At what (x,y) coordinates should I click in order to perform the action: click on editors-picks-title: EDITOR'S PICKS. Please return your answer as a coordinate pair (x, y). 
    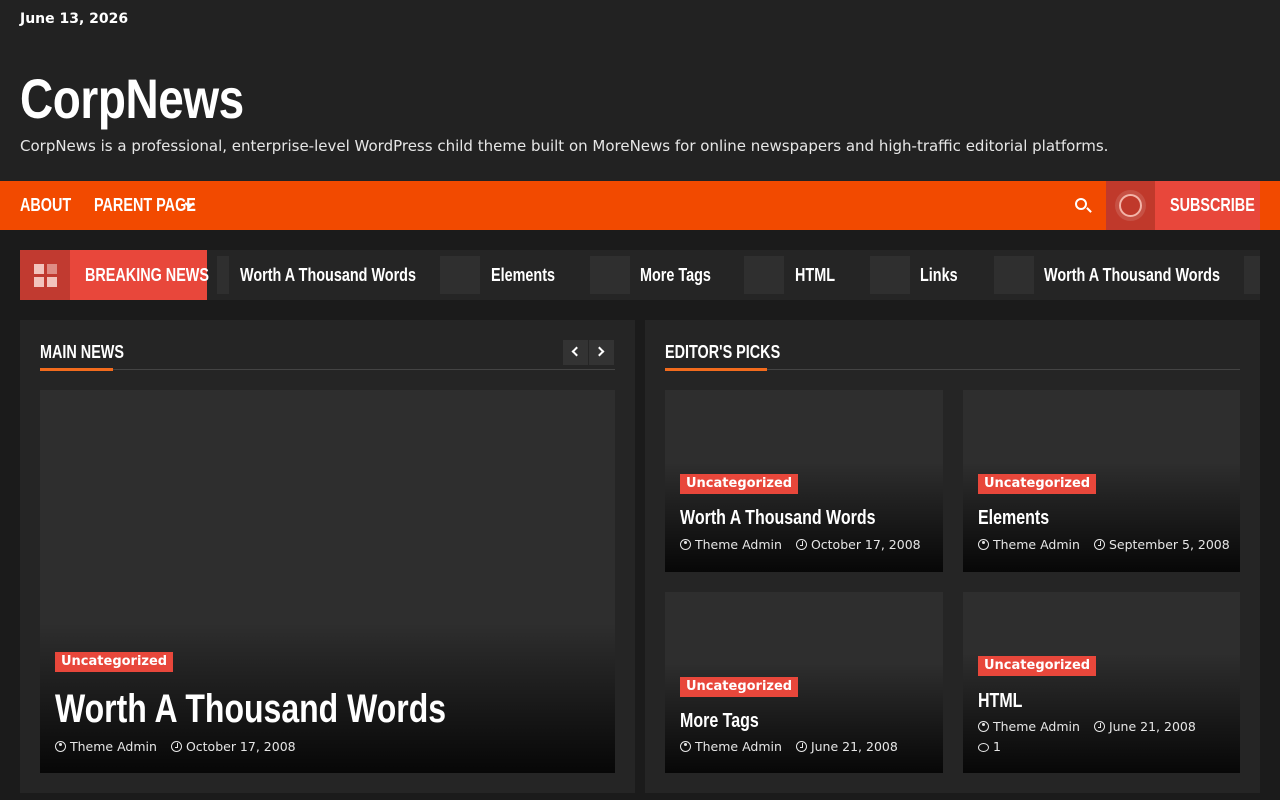
    Looking at the image, I should click on (737, 352).